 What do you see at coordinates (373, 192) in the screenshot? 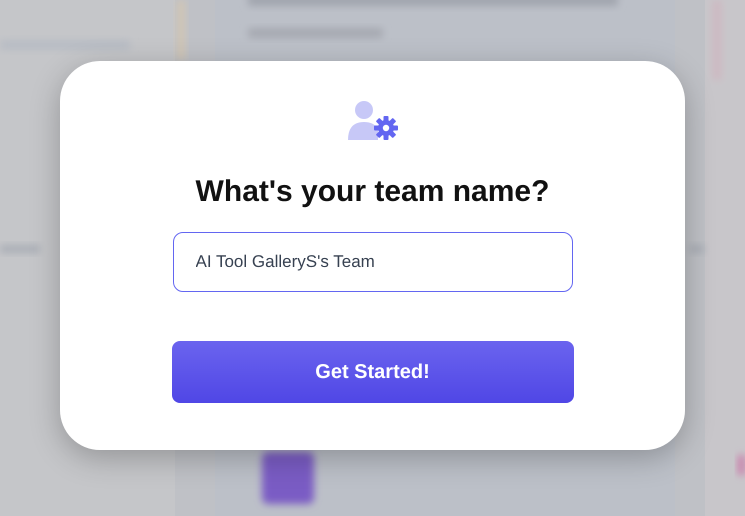
I see `dialog-title: What's your team name?` at bounding box center [373, 192].